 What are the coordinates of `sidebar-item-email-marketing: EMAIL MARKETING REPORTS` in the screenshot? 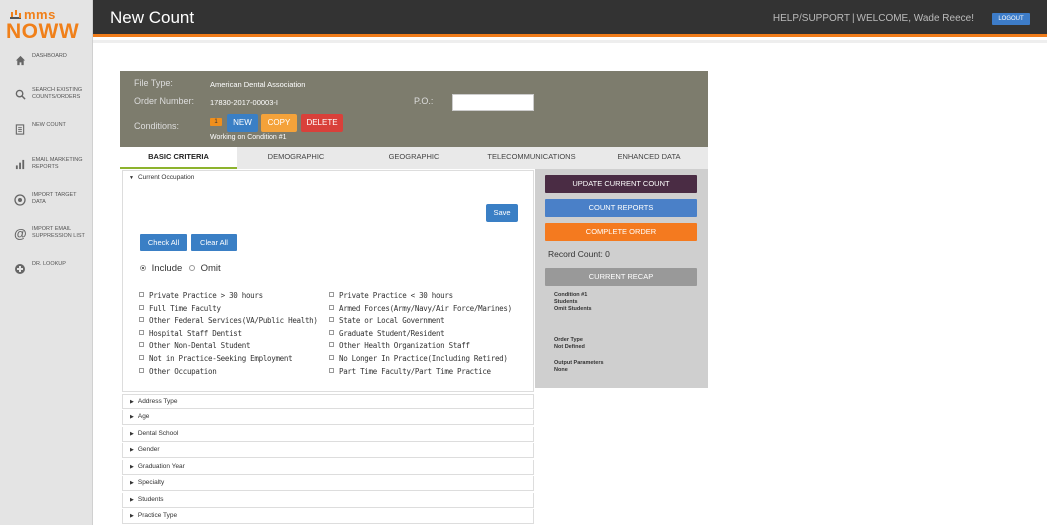 It's located at (46, 167).